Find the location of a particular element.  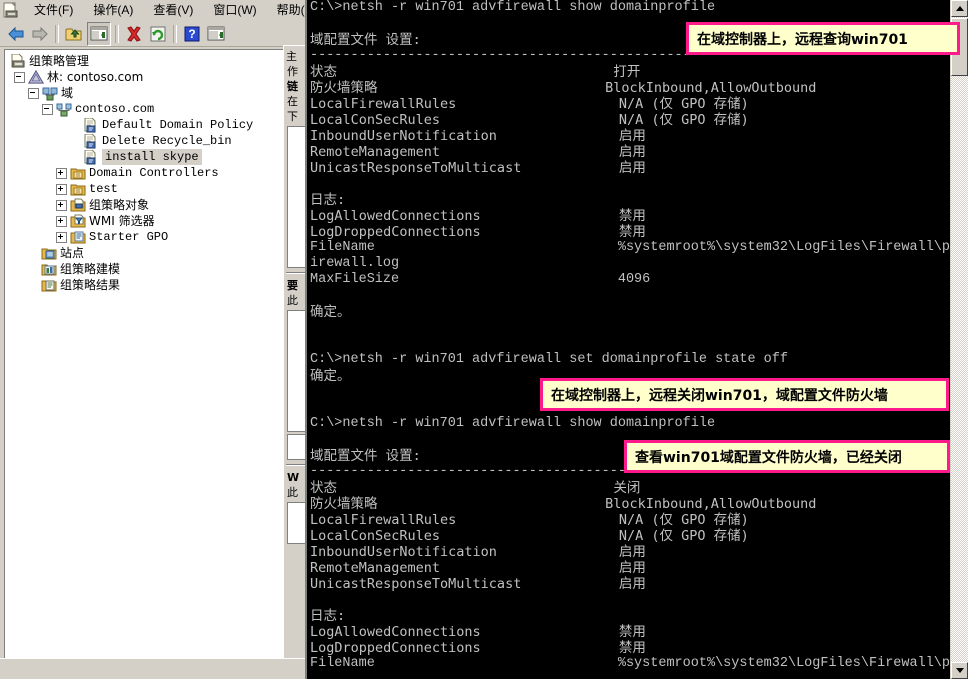

gpo-link-icon is located at coordinates (91, 141).